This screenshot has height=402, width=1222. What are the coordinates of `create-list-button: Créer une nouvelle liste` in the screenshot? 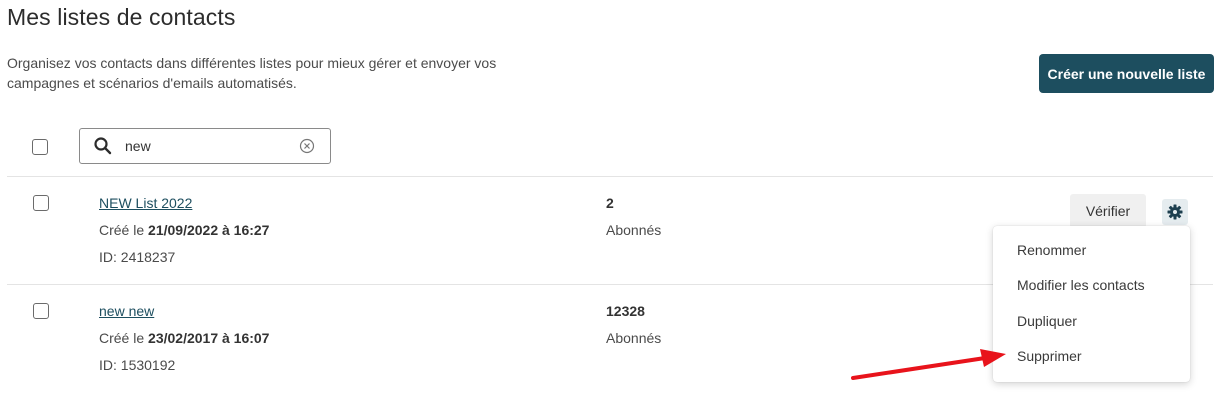 It's located at (1126, 73).